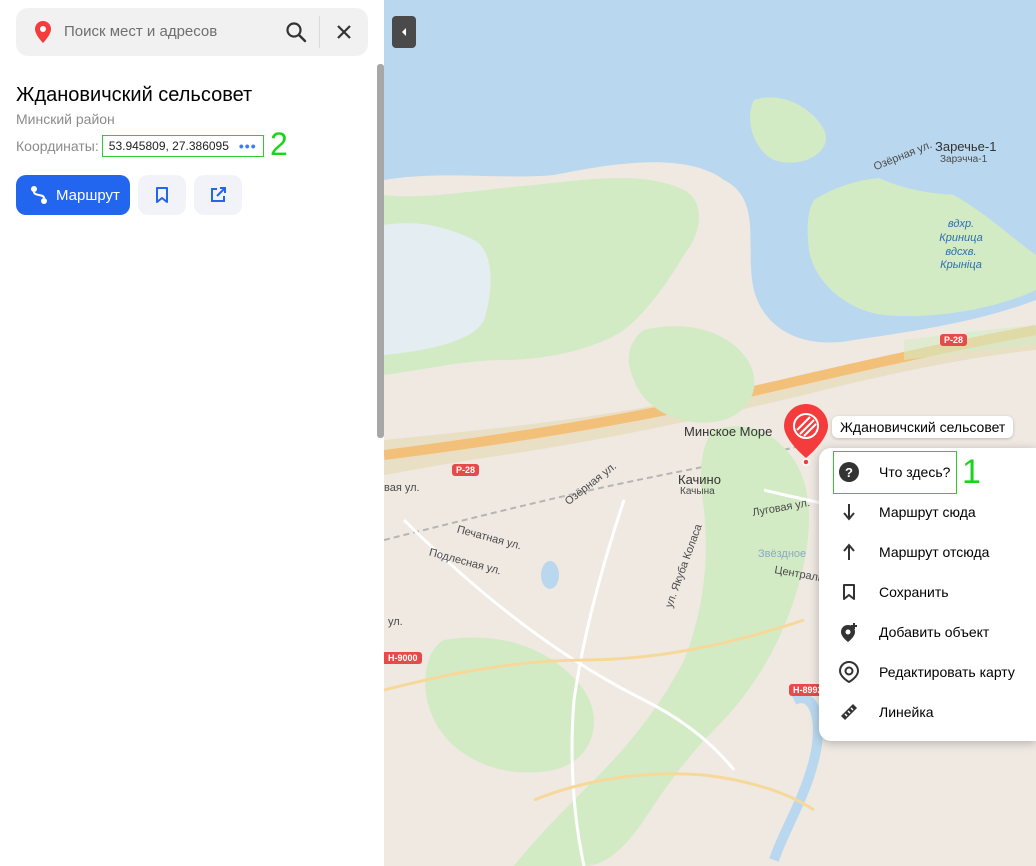 The height and width of the screenshot is (866, 1036). I want to click on menu-item-ruler: Линейка, so click(927, 712).